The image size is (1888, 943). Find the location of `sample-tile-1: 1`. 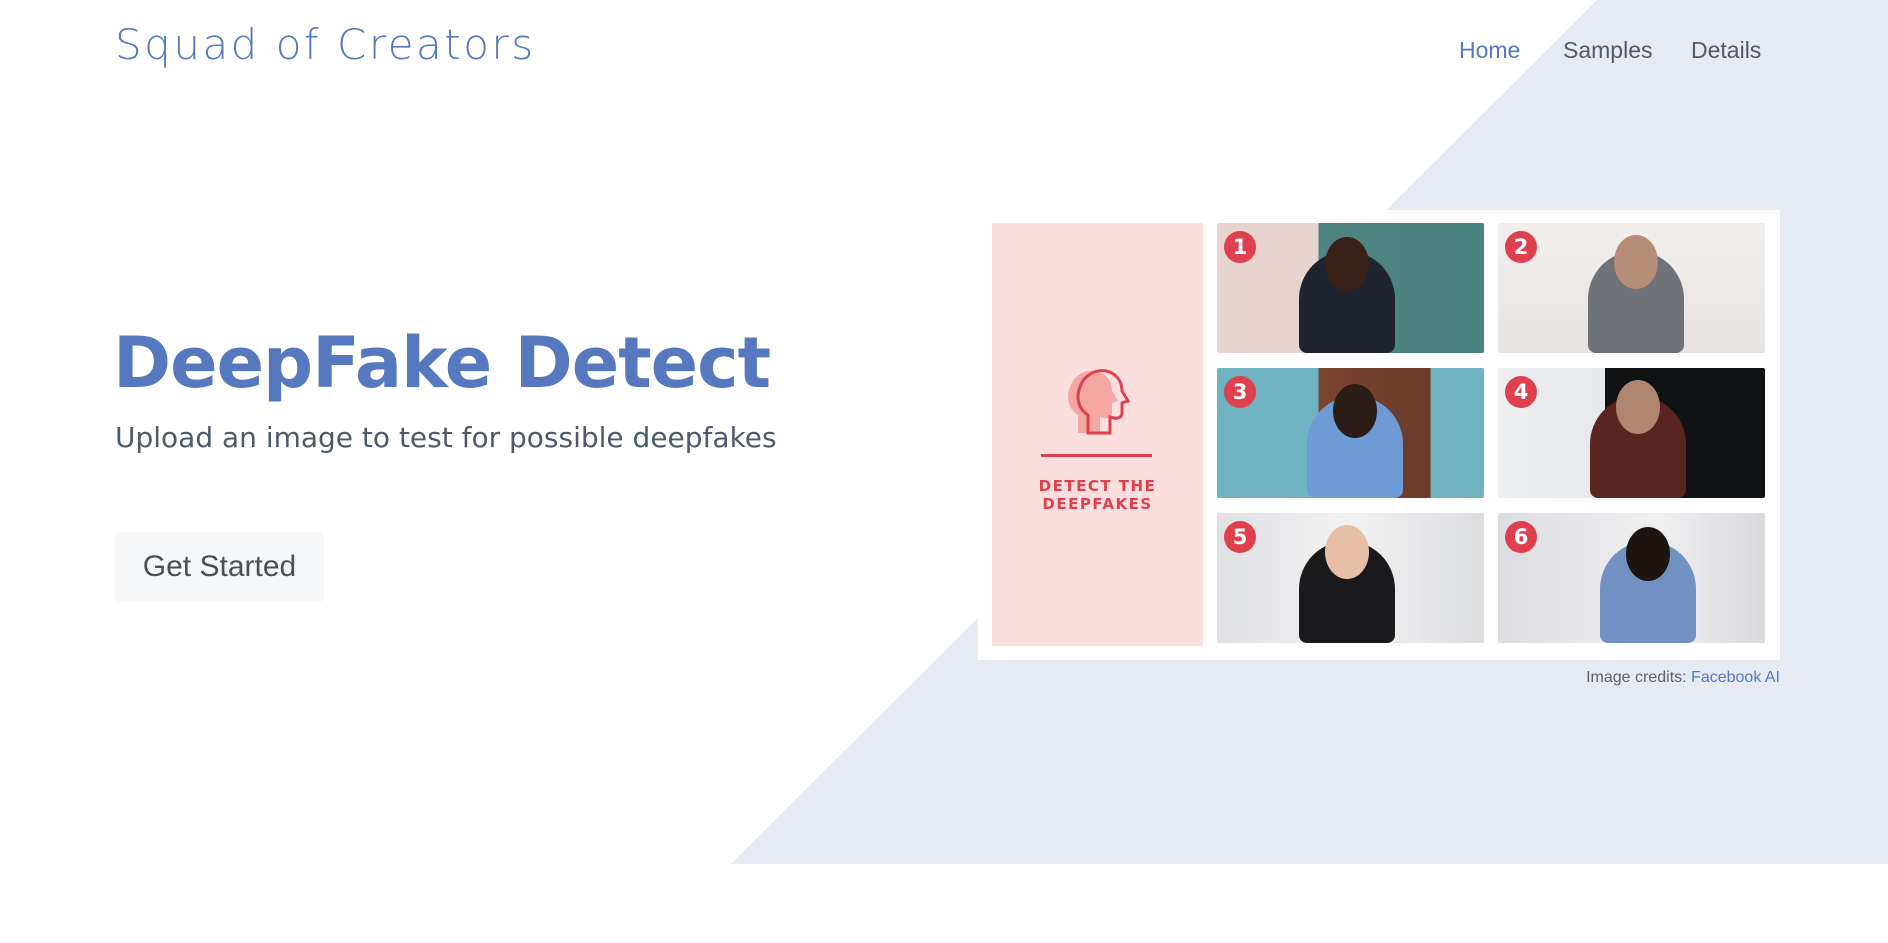

sample-tile-1: 1 is located at coordinates (1350, 288).